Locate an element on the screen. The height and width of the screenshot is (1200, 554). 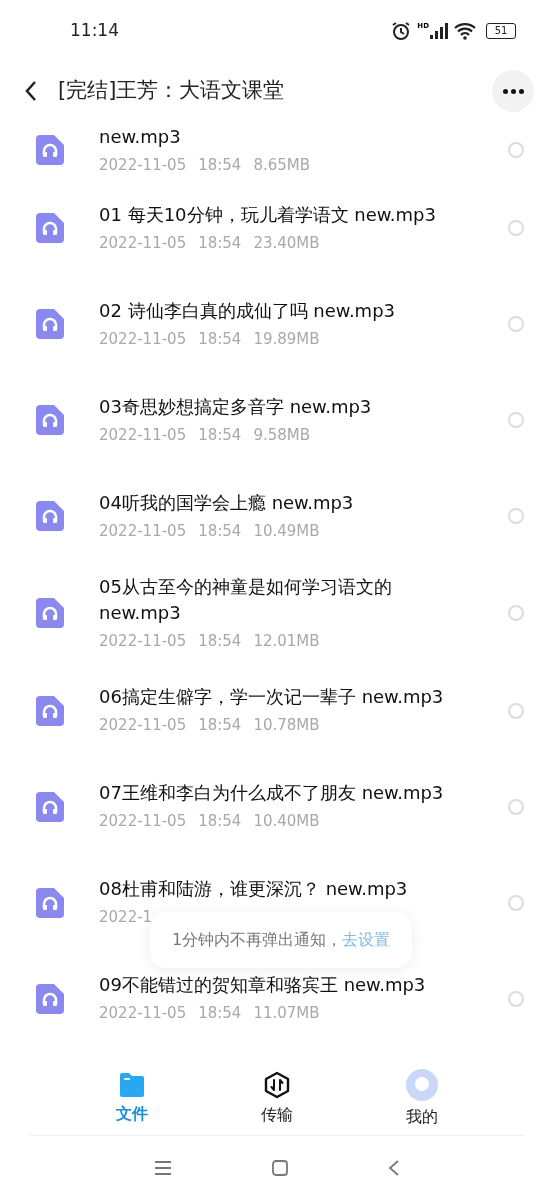
file-row: 06搞定生僻字，学一次记一辈子 new.mp3 2022-11-05 18:54 10.78MB is located at coordinates (277, 710).